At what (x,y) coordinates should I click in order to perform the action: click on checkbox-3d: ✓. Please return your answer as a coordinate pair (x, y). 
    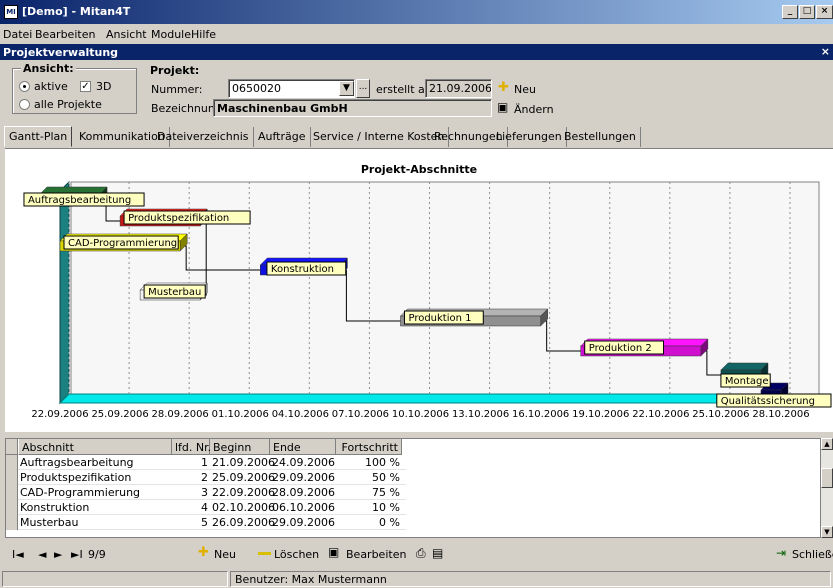
    Looking at the image, I should click on (85, 86).